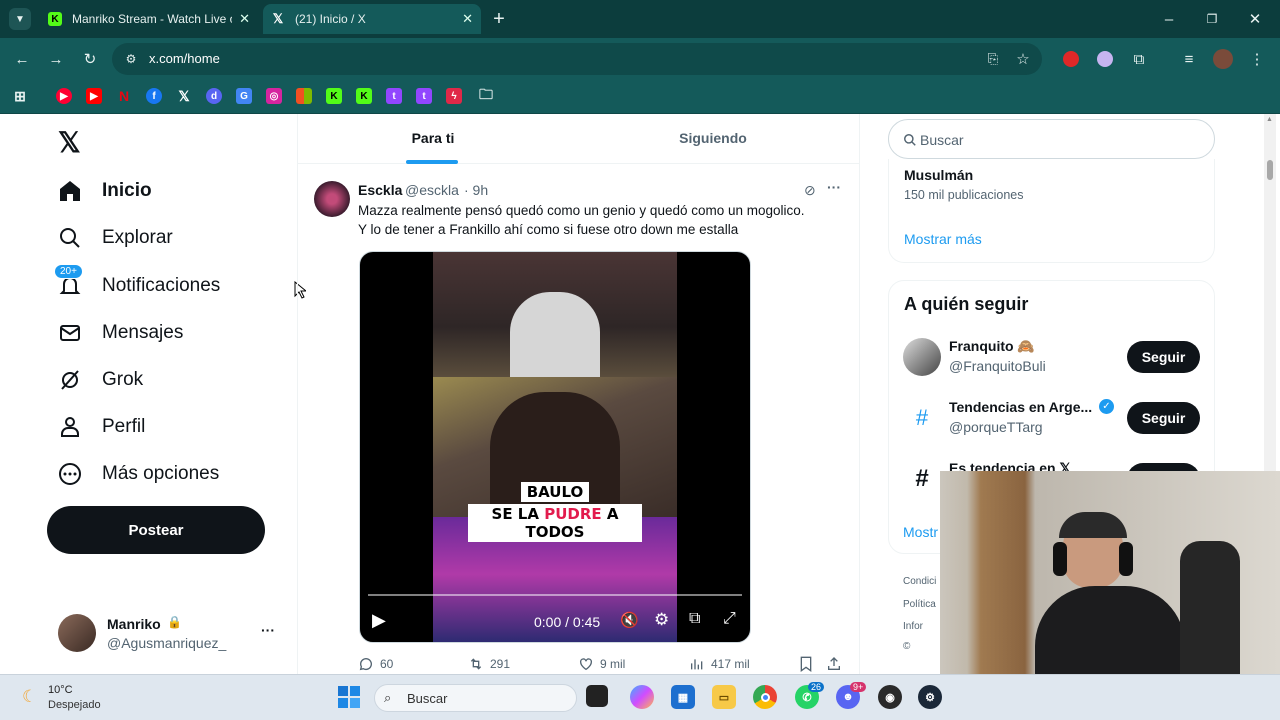 Image resolution: width=1280 pixels, height=720 pixels. What do you see at coordinates (597, 696) in the screenshot?
I see `task-view-icon` at bounding box center [597, 696].